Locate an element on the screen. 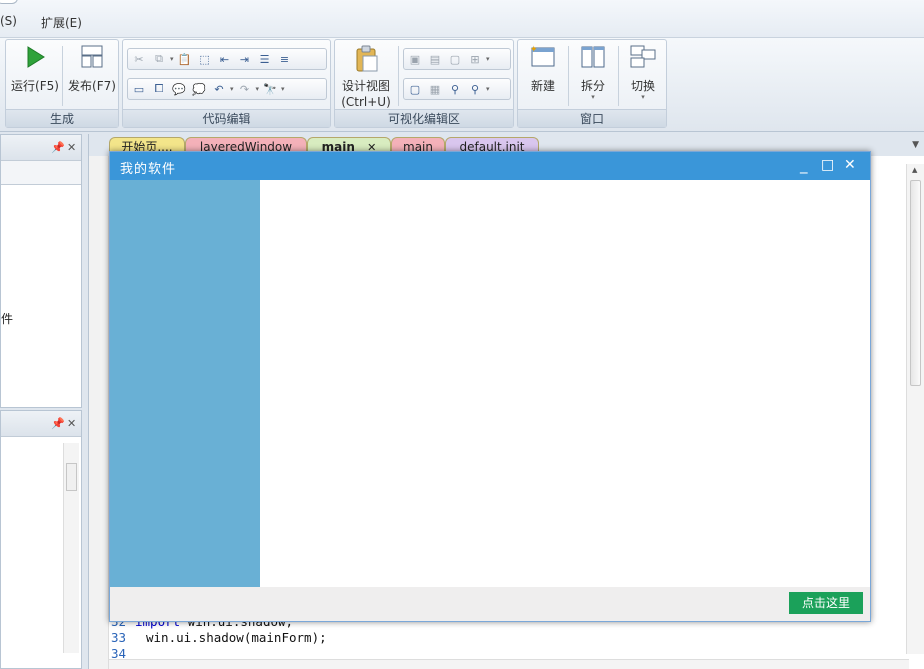 Image resolution: width=924 pixels, height=669 pixels. maximize-icon: □ is located at coordinates (827, 165).